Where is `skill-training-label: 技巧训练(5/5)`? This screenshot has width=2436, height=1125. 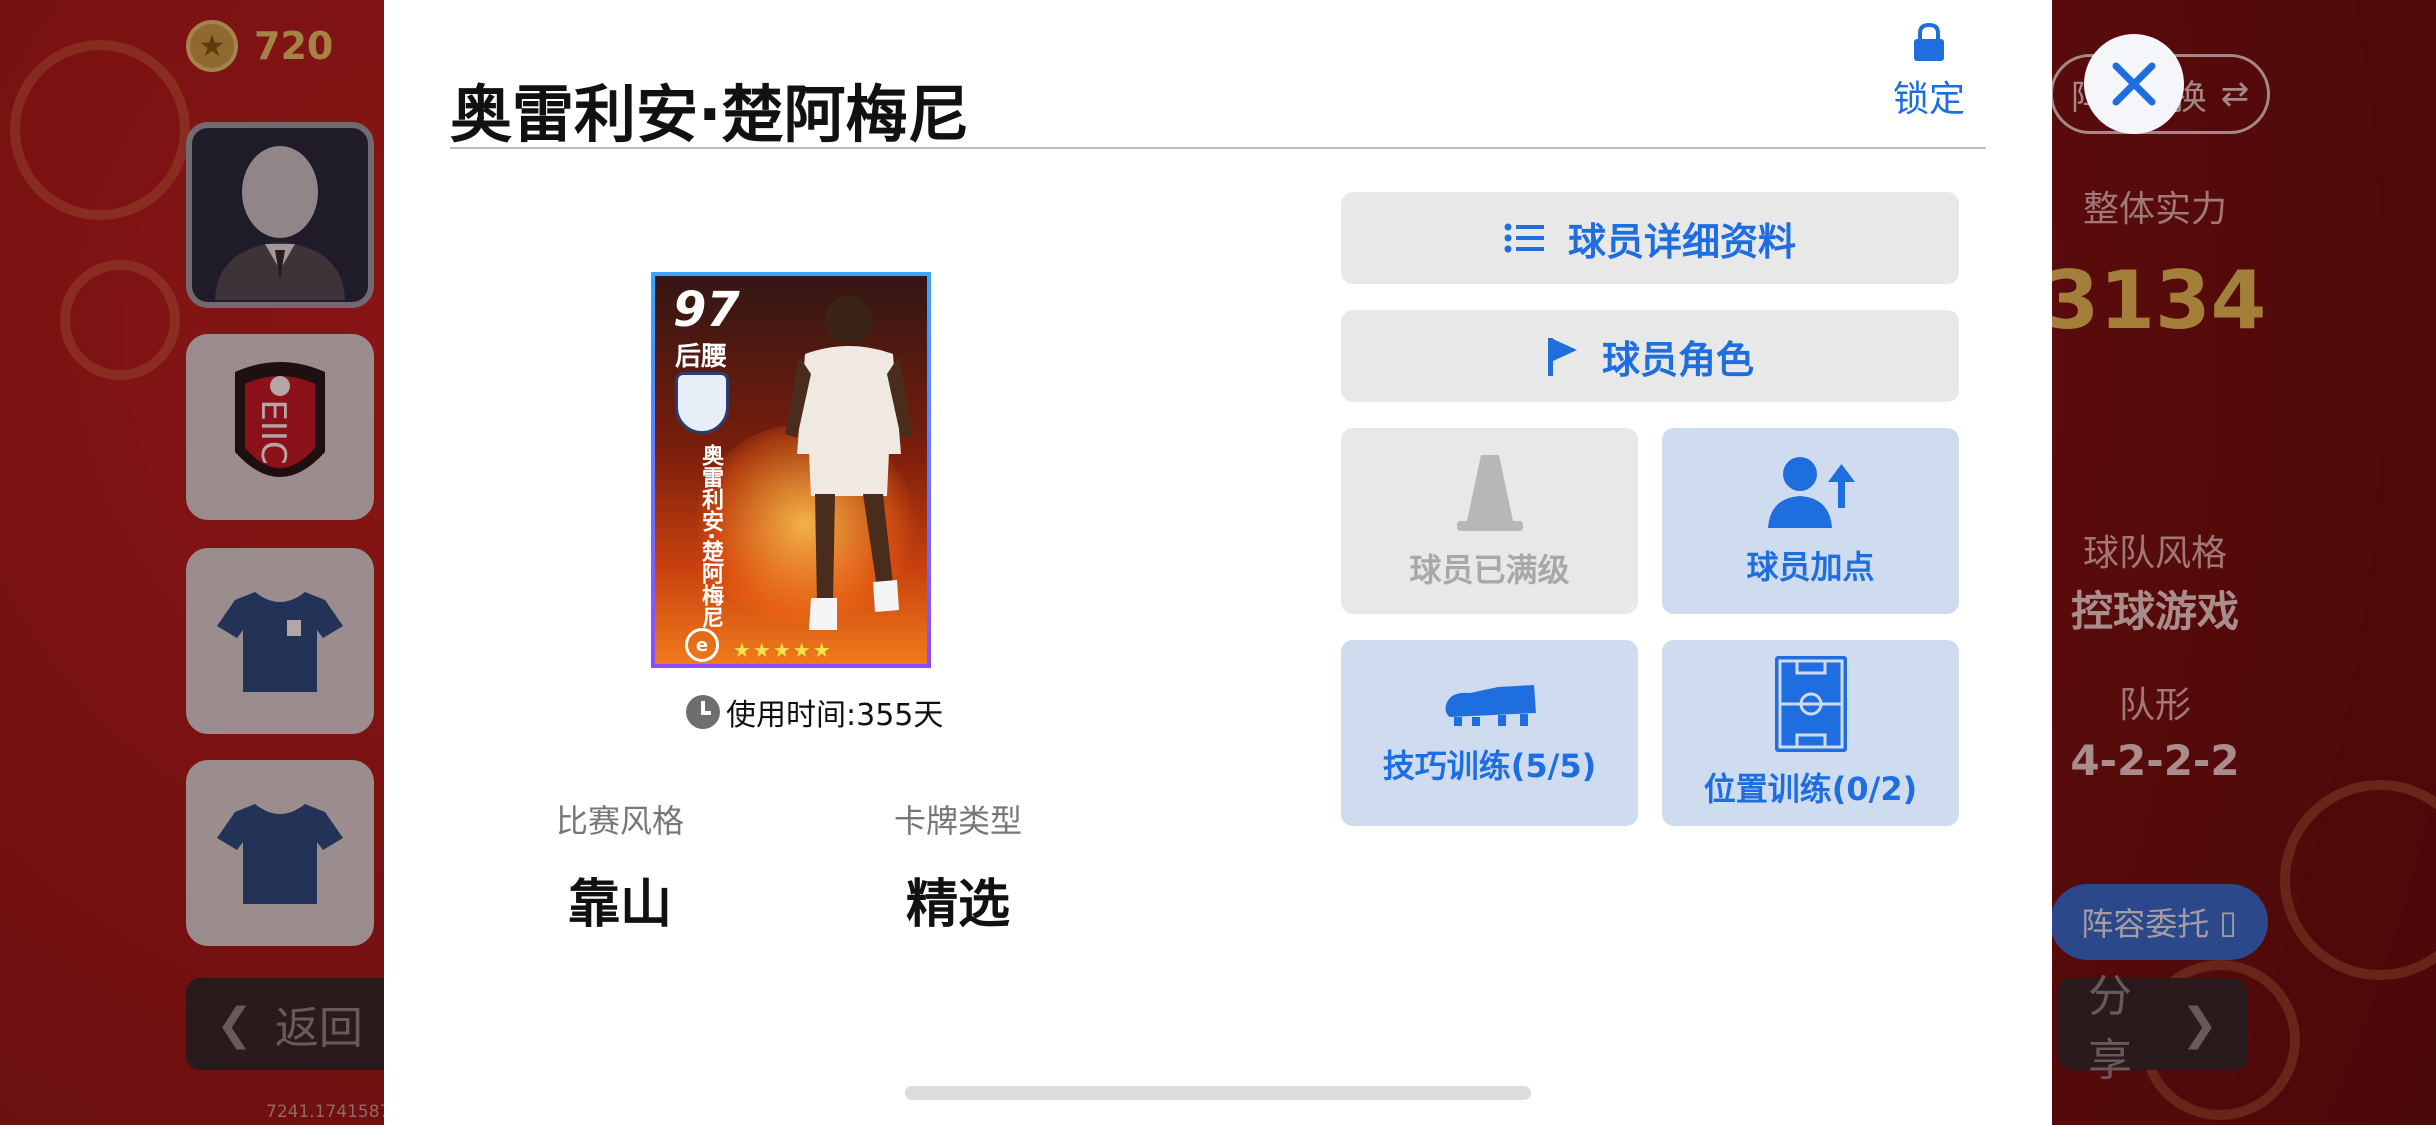
skill-training-label: 技巧训练(5/5) is located at coordinates (1489, 766).